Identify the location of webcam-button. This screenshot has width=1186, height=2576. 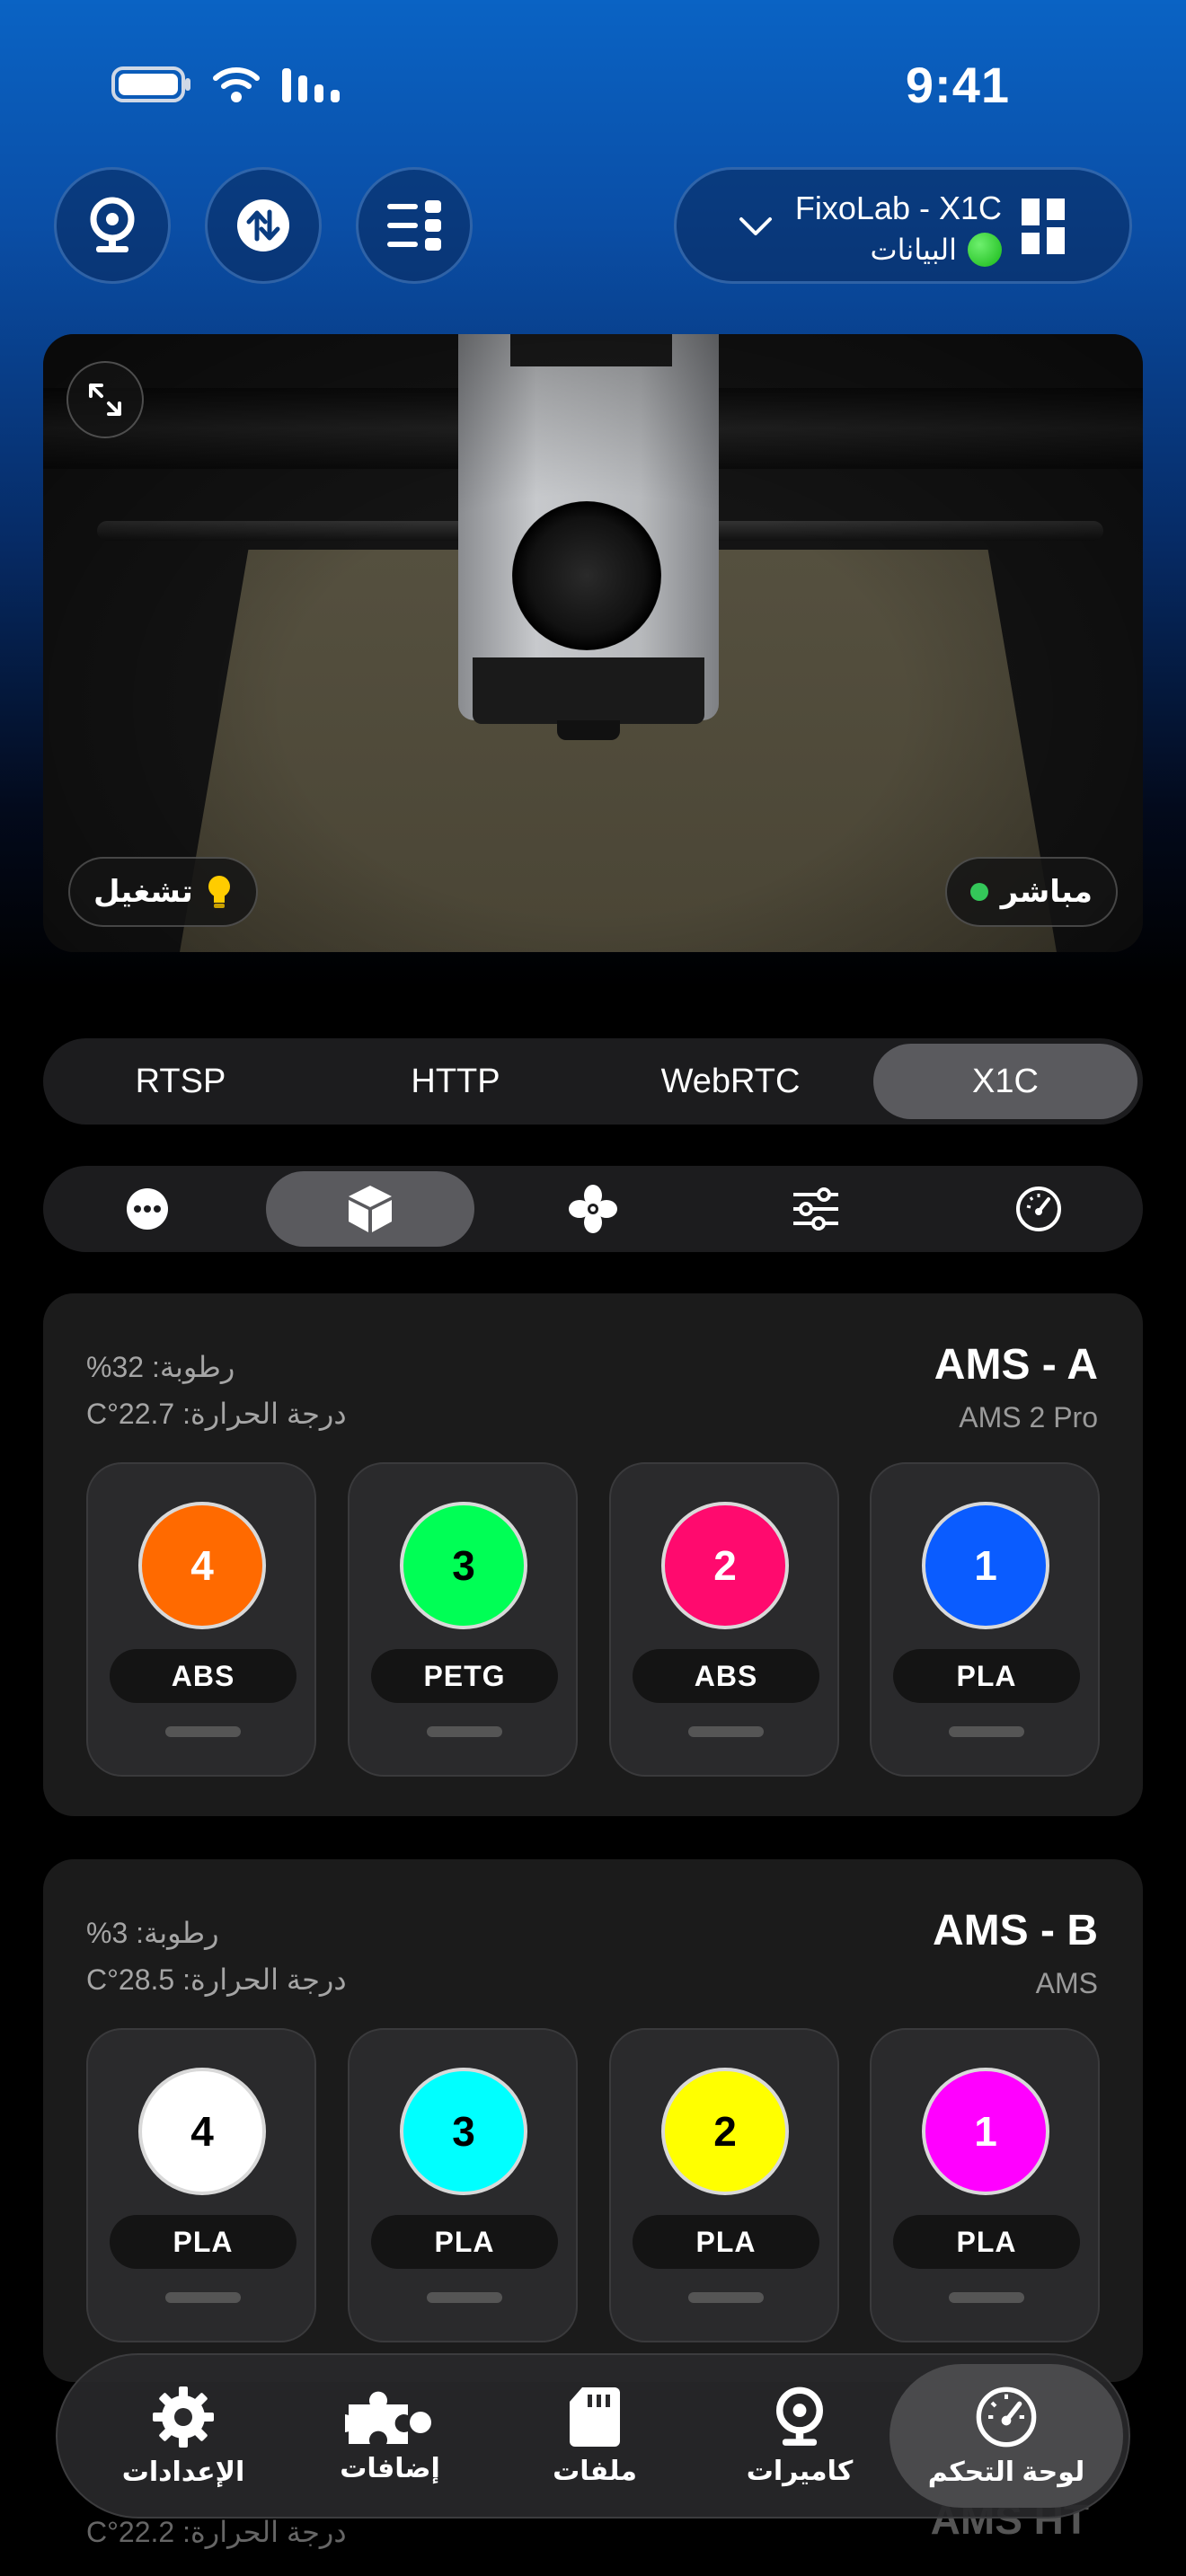
(112, 225).